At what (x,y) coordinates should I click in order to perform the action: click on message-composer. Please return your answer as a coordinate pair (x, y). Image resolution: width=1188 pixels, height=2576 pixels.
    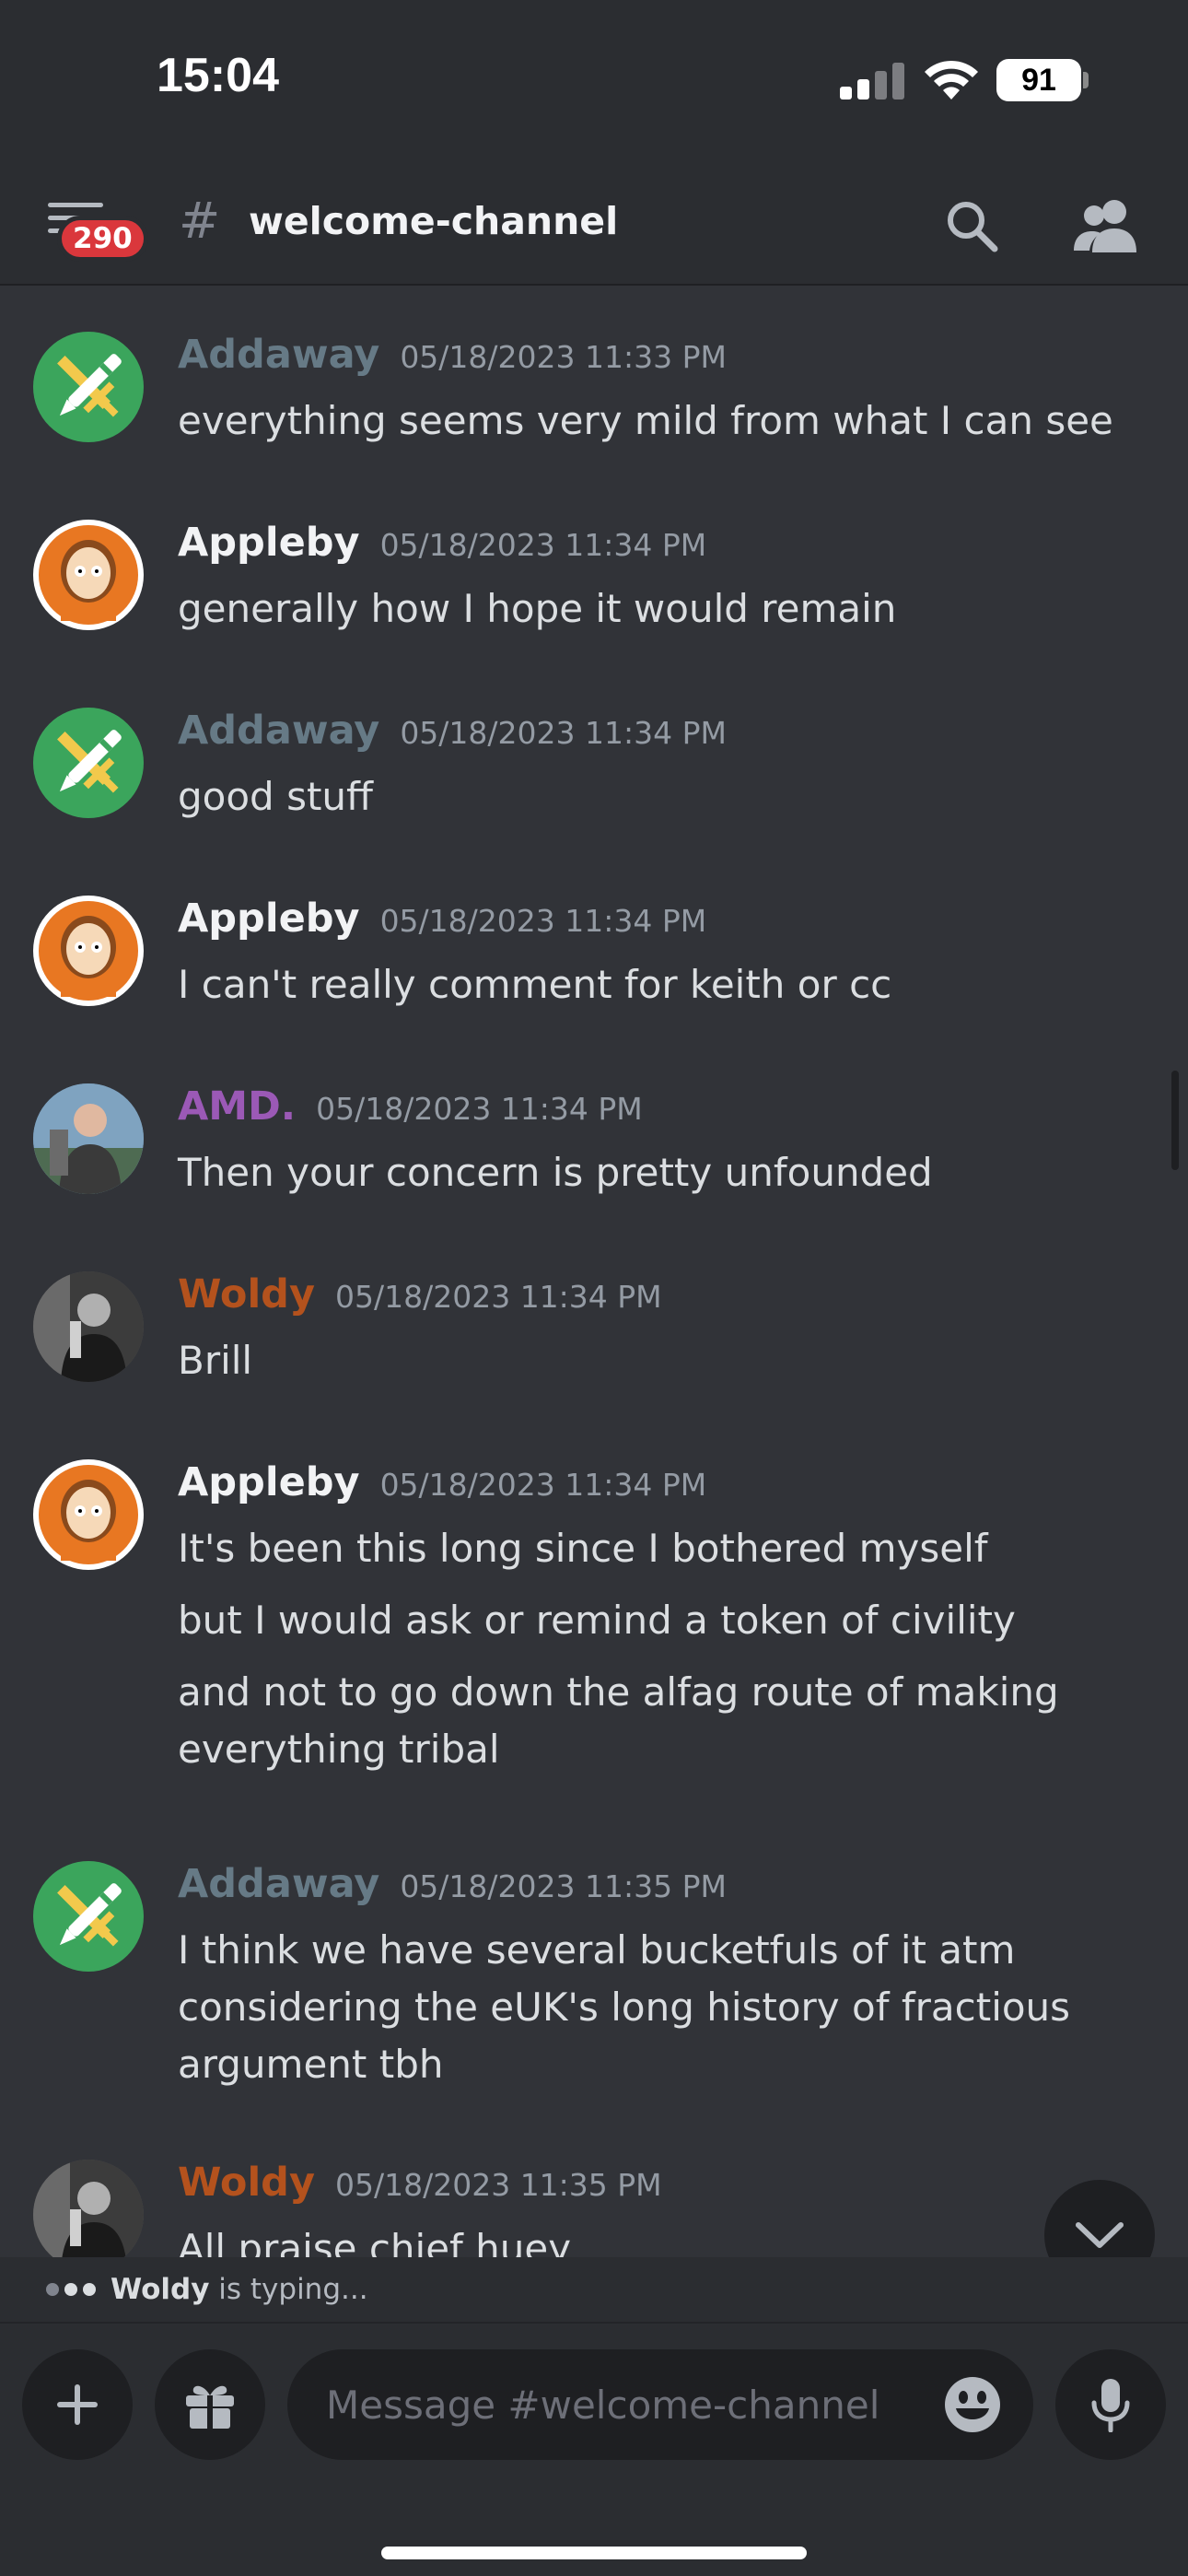
    Looking at the image, I should click on (594, 2449).